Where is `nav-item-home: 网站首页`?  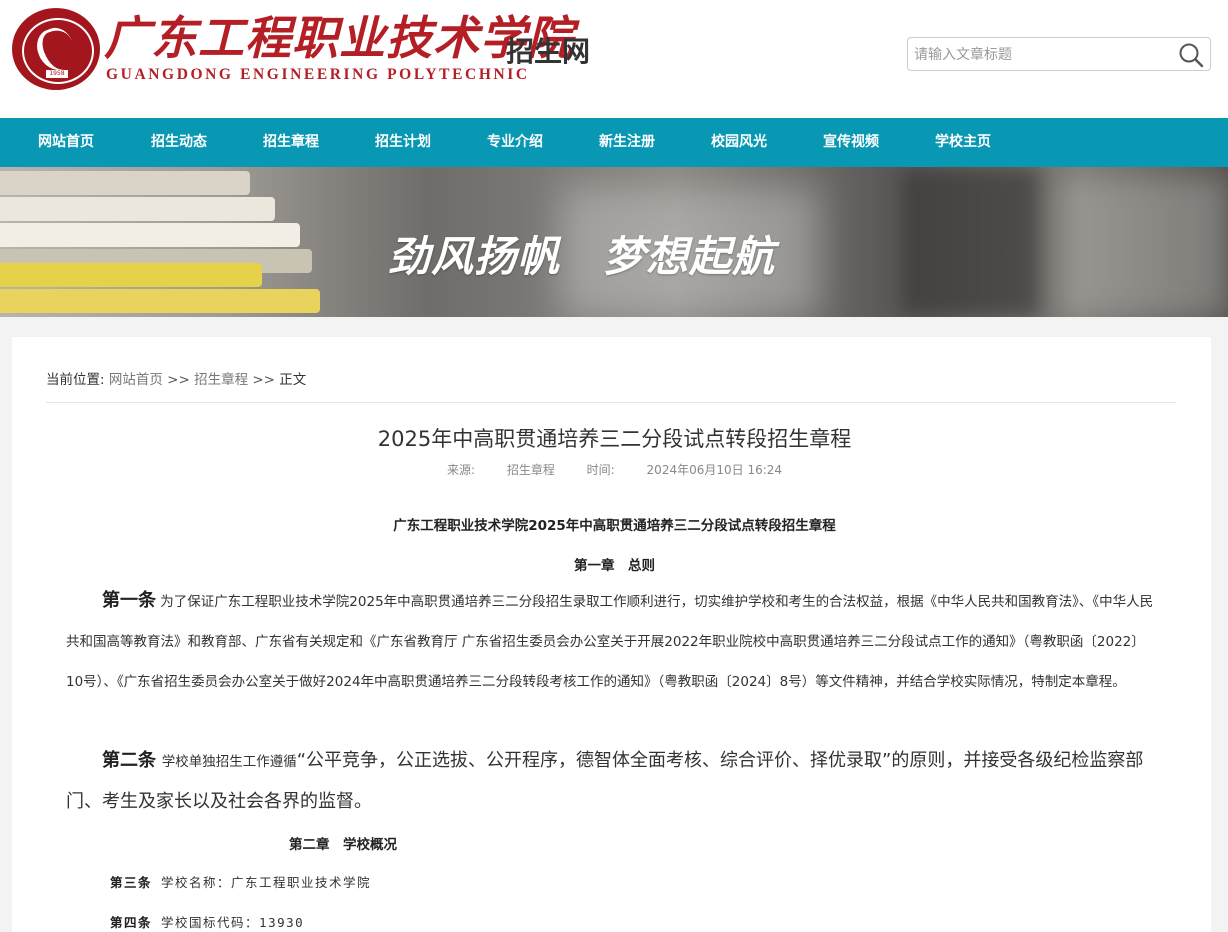
nav-item-home: 网站首页 is located at coordinates (66, 142).